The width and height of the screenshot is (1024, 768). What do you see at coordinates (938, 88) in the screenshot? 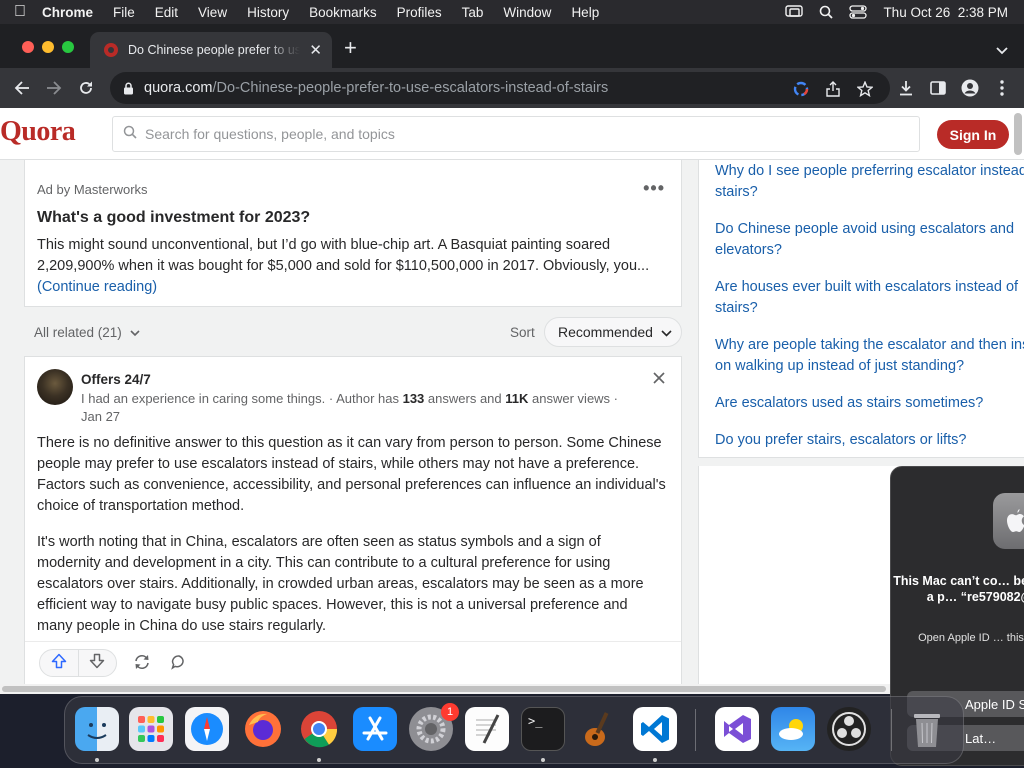
I see `side-panel-icon` at bounding box center [938, 88].